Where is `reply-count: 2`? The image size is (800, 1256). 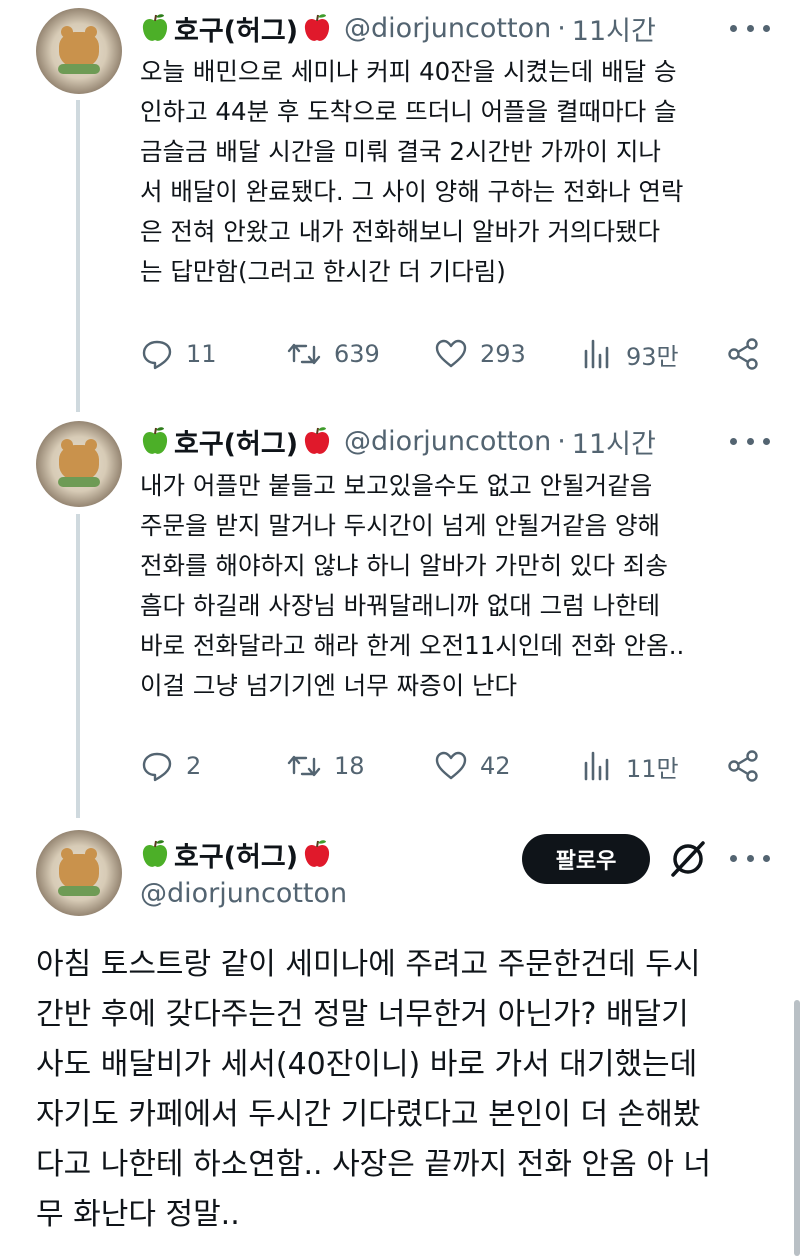 reply-count: 2 is located at coordinates (194, 766).